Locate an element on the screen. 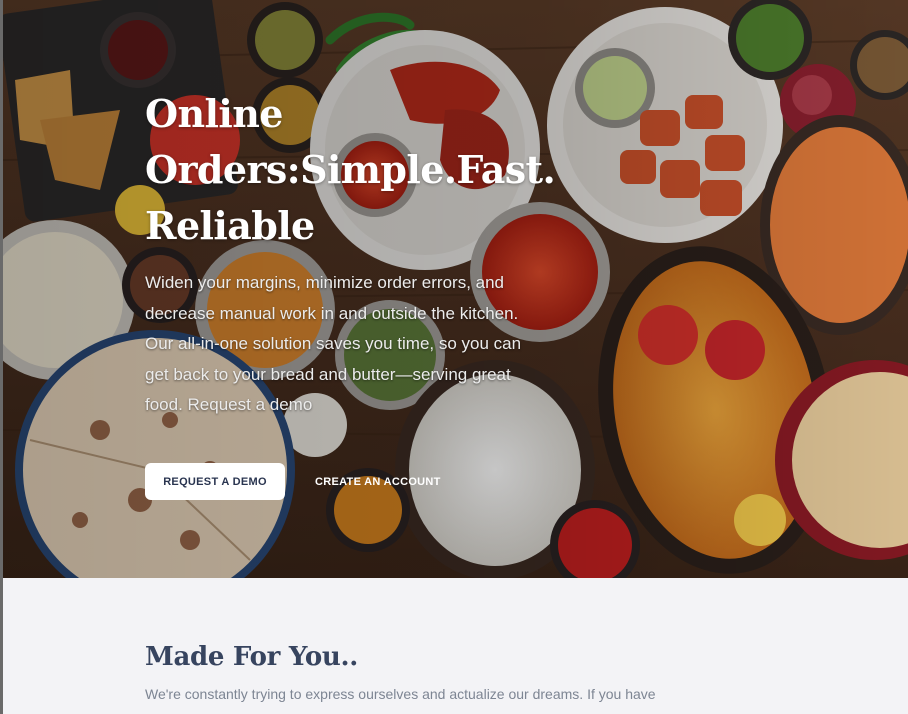 The width and height of the screenshot is (908, 714). hero-cta-row: REQUEST A DEMO CREATE AN ACCOUNT is located at coordinates (293, 481).